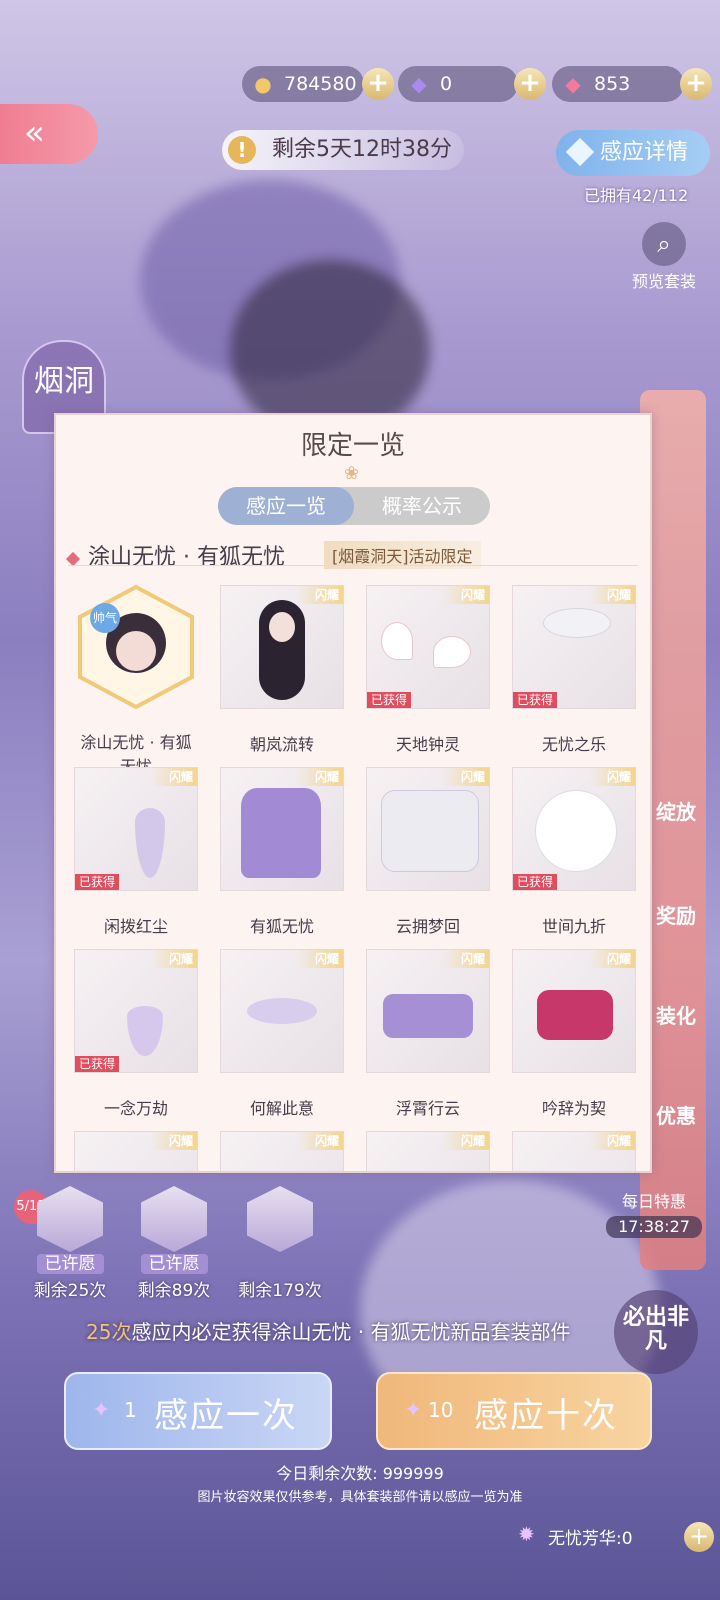 The image size is (720, 1600). I want to click on wish-slot: 剩余179次, so click(280, 1243).